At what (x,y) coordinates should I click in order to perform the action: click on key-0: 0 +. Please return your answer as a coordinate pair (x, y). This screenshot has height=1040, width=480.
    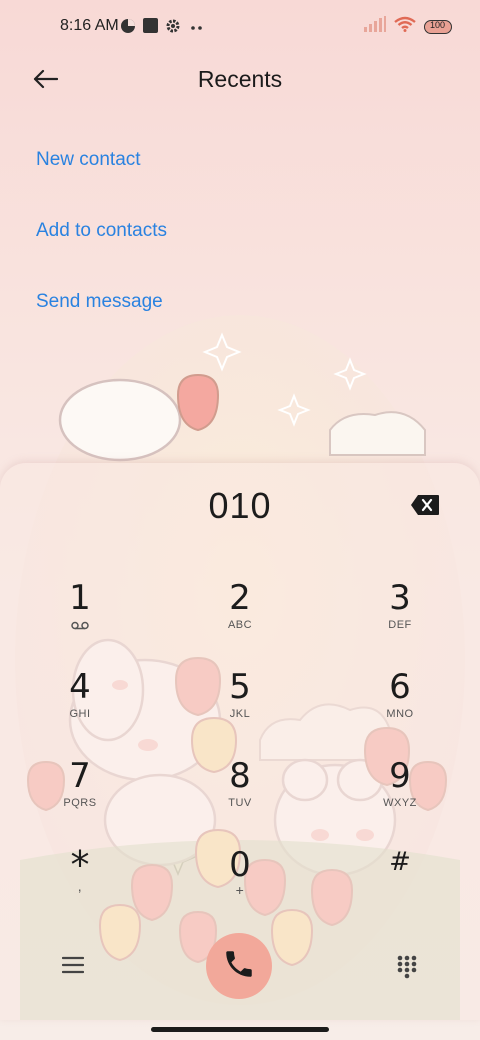
    Looking at the image, I should click on (240, 881).